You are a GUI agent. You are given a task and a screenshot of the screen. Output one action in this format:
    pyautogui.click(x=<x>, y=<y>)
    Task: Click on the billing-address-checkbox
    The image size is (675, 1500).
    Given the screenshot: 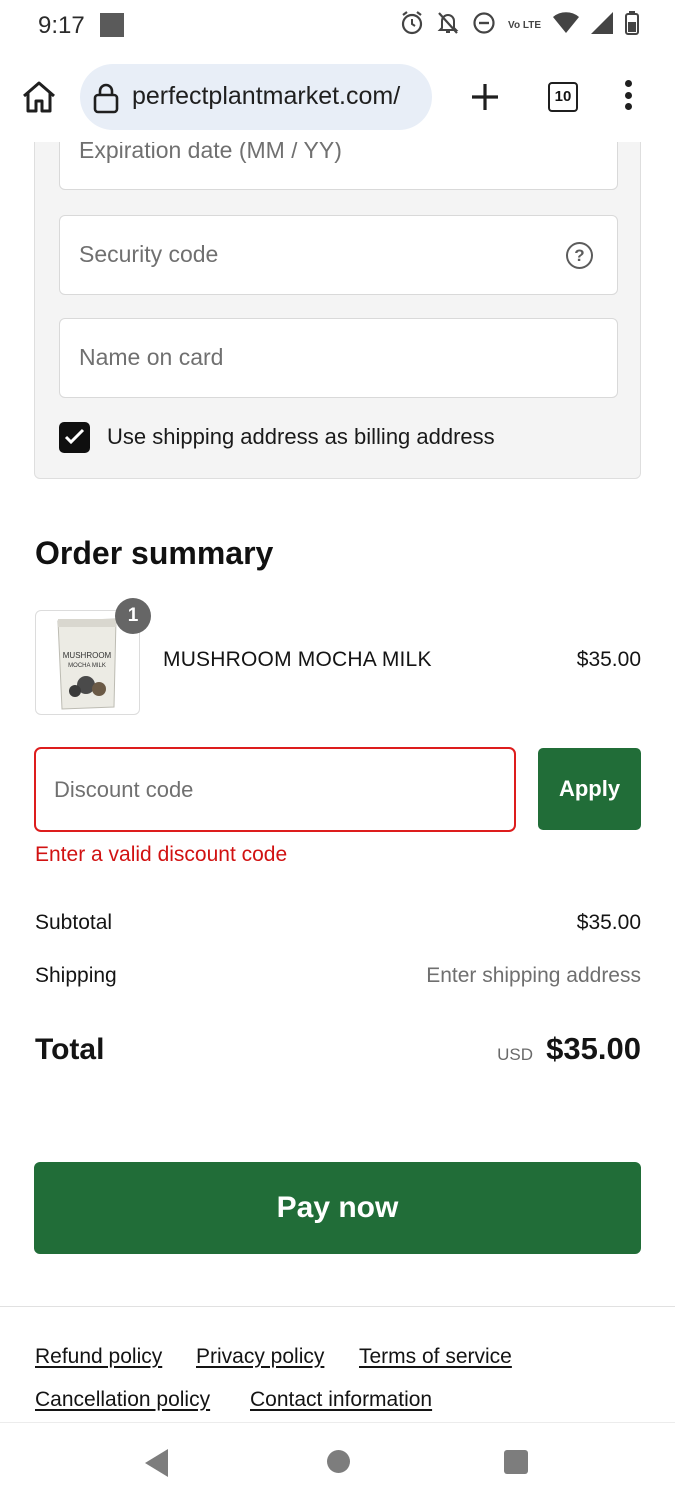 What is the action you would take?
    pyautogui.click(x=74, y=437)
    